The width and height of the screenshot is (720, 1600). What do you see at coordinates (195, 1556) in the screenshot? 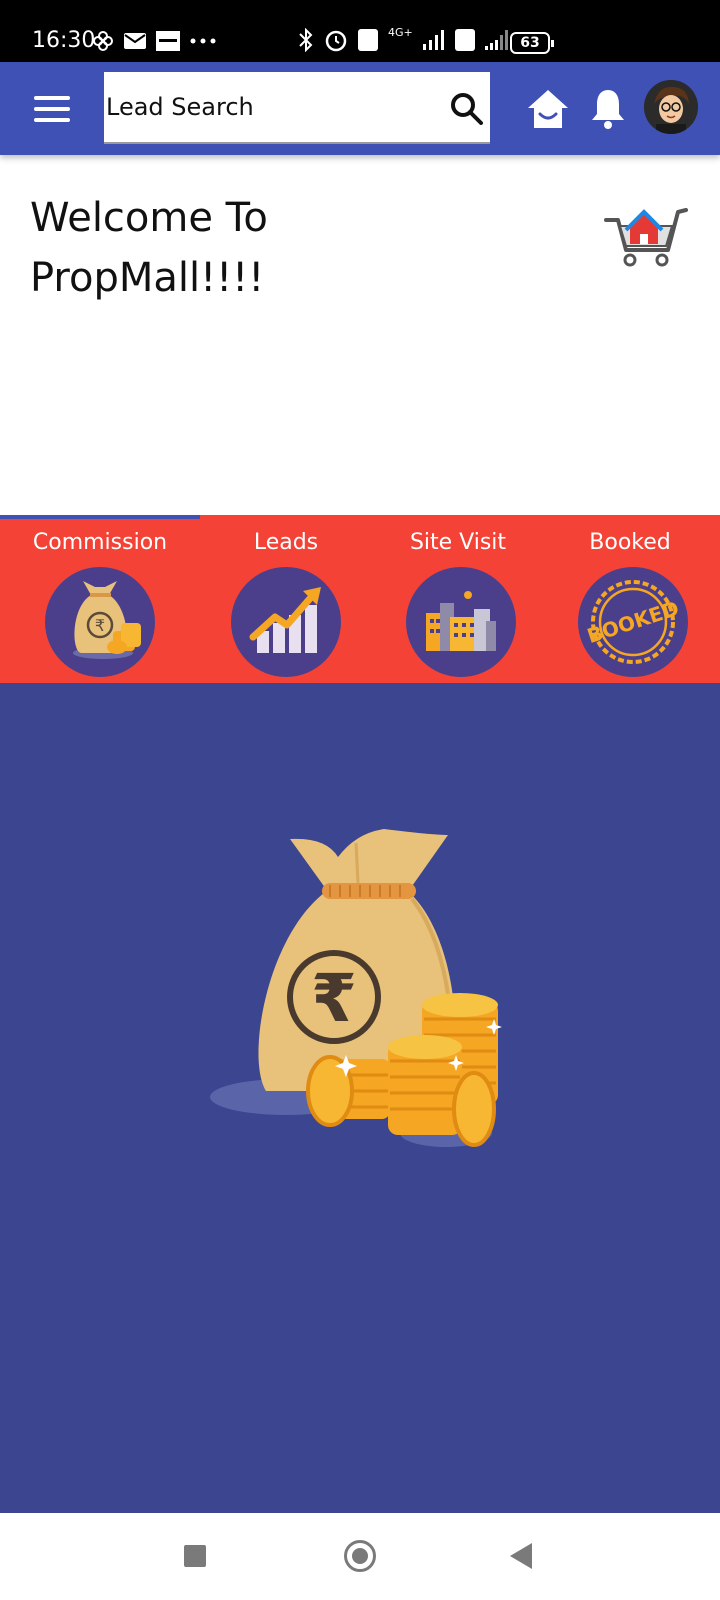
I see `recent-apps-button` at bounding box center [195, 1556].